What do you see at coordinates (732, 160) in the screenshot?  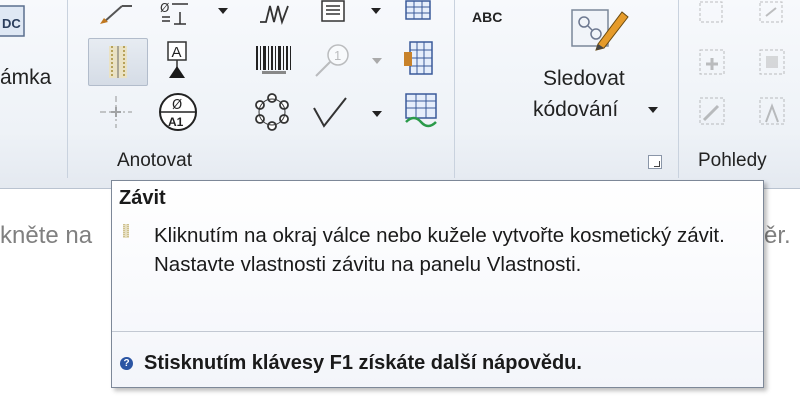 I see `group-label-views: Pohledy` at bounding box center [732, 160].